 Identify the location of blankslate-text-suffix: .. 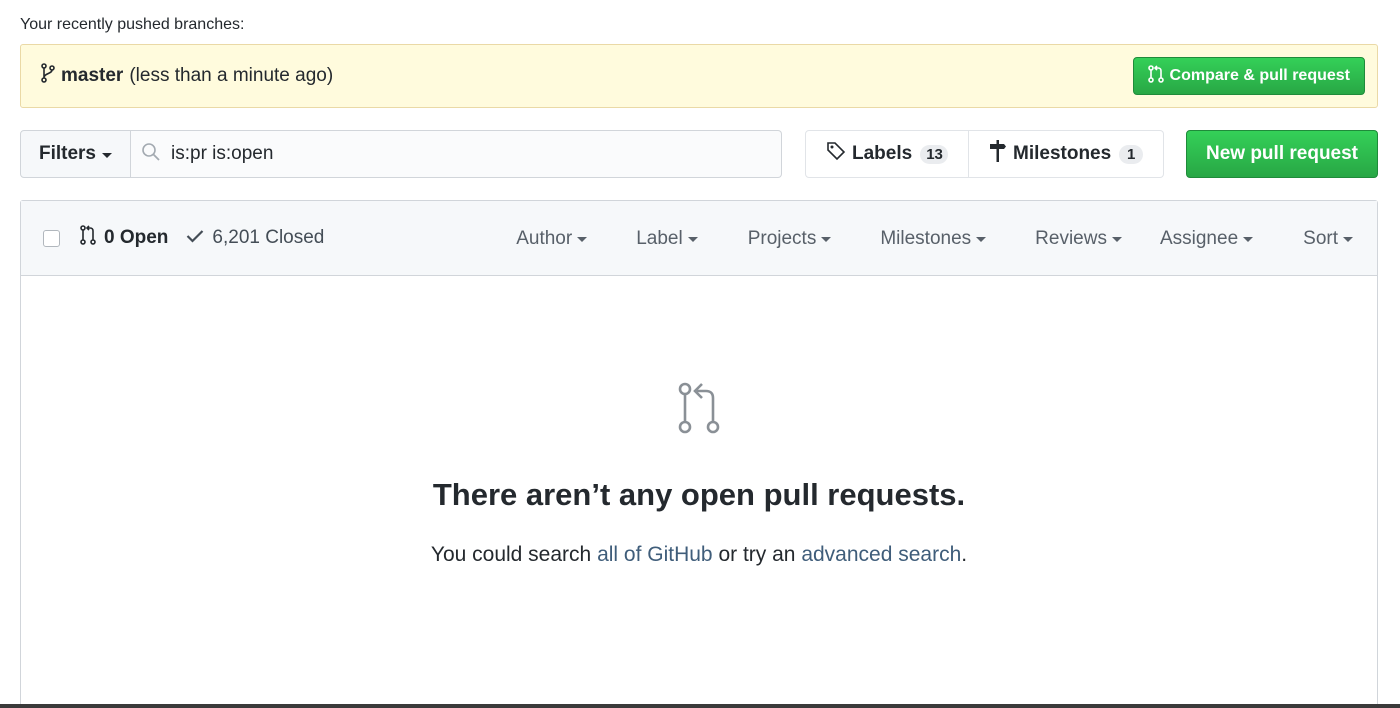
(964, 554).